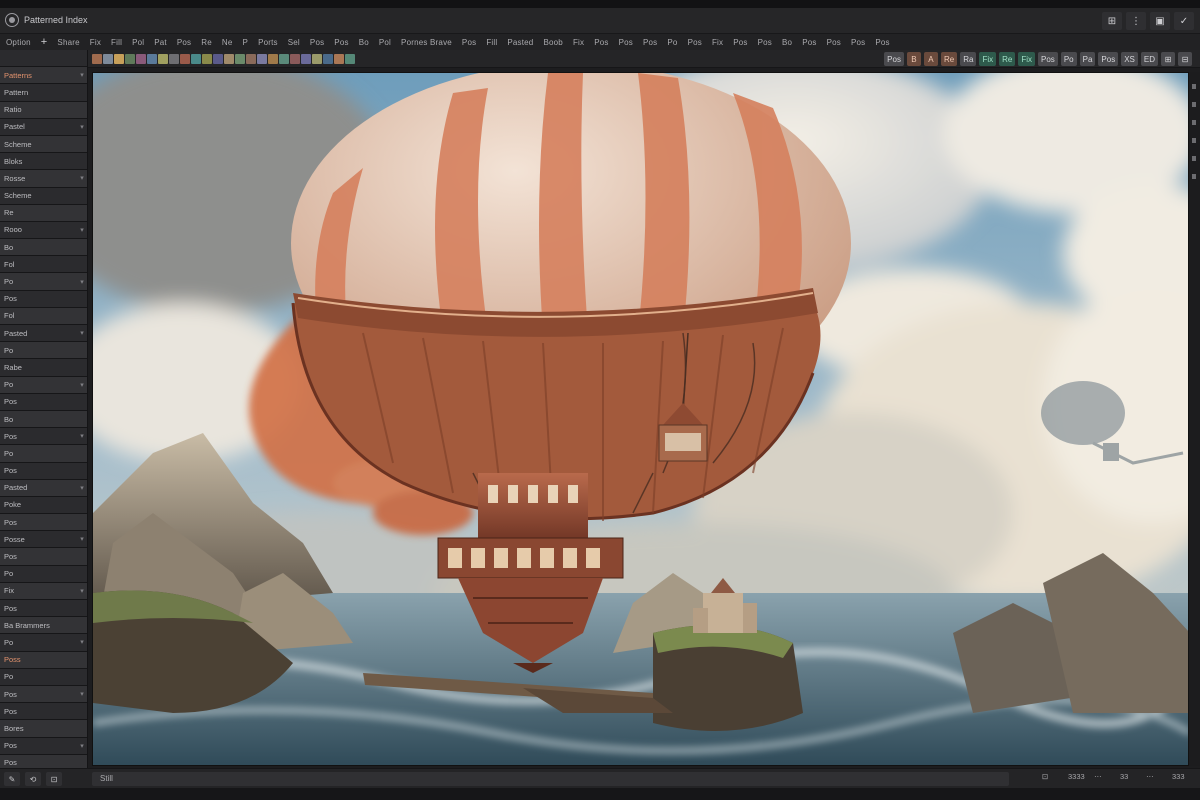  I want to click on layer-row: Rabe, so click(43, 368).